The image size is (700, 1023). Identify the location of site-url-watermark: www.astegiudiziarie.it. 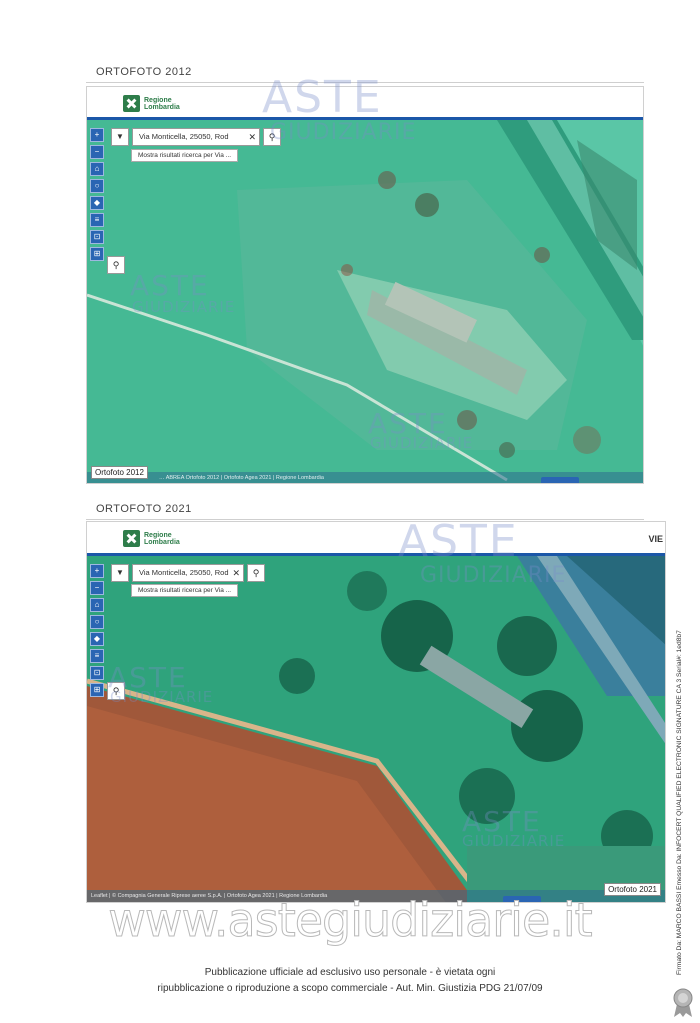
(350, 920).